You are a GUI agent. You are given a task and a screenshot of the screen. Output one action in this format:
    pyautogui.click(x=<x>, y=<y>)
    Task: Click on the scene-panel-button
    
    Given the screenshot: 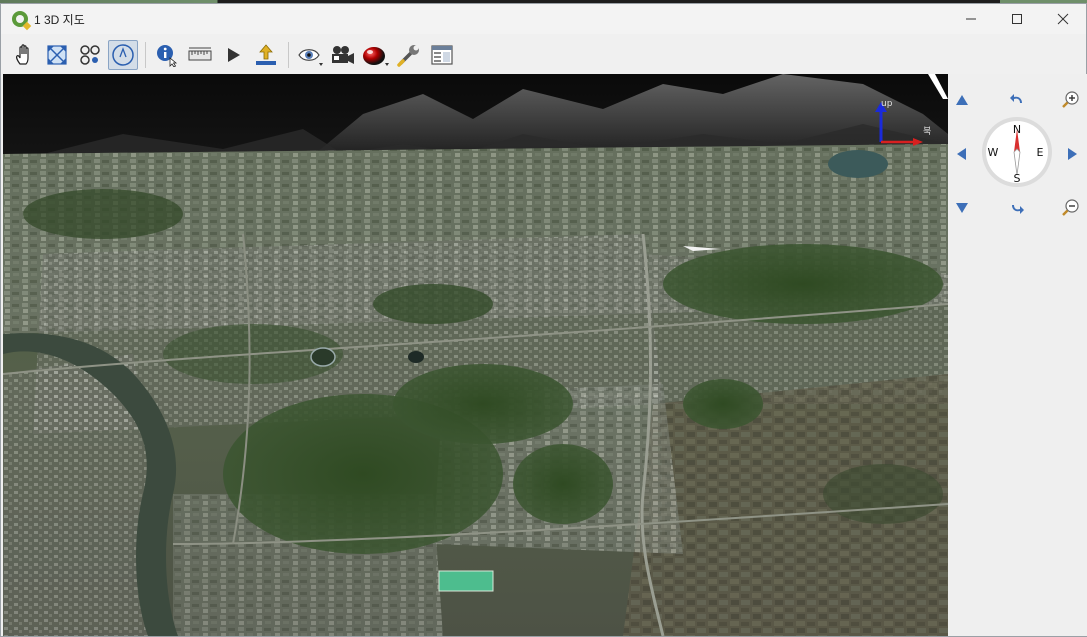 What is the action you would take?
    pyautogui.click(x=442, y=55)
    